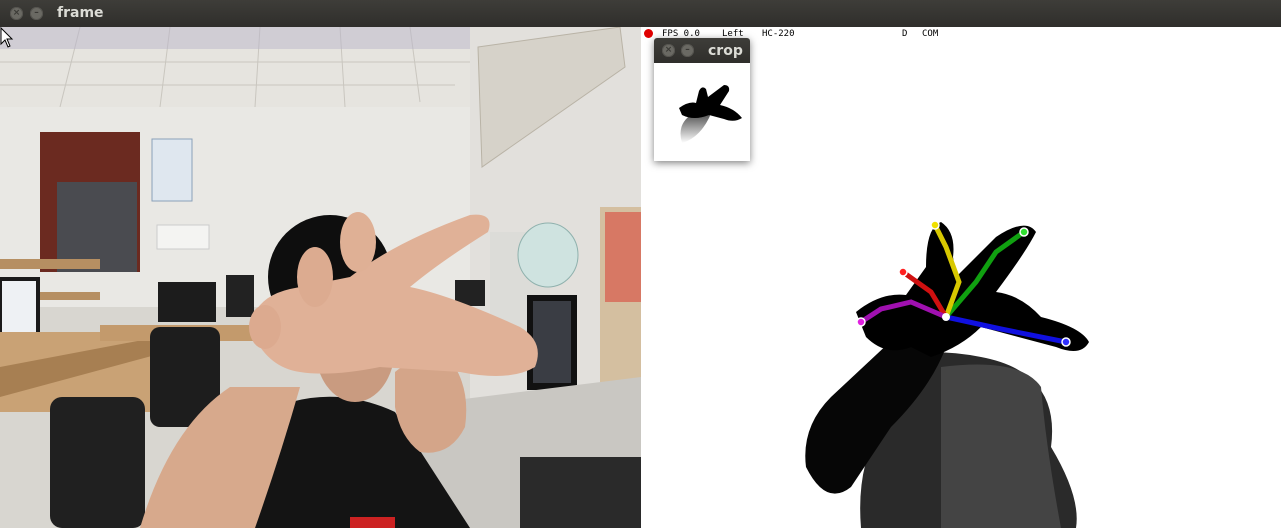 This screenshot has width=1281, height=528. I want to click on tip-middle, so click(935, 225).